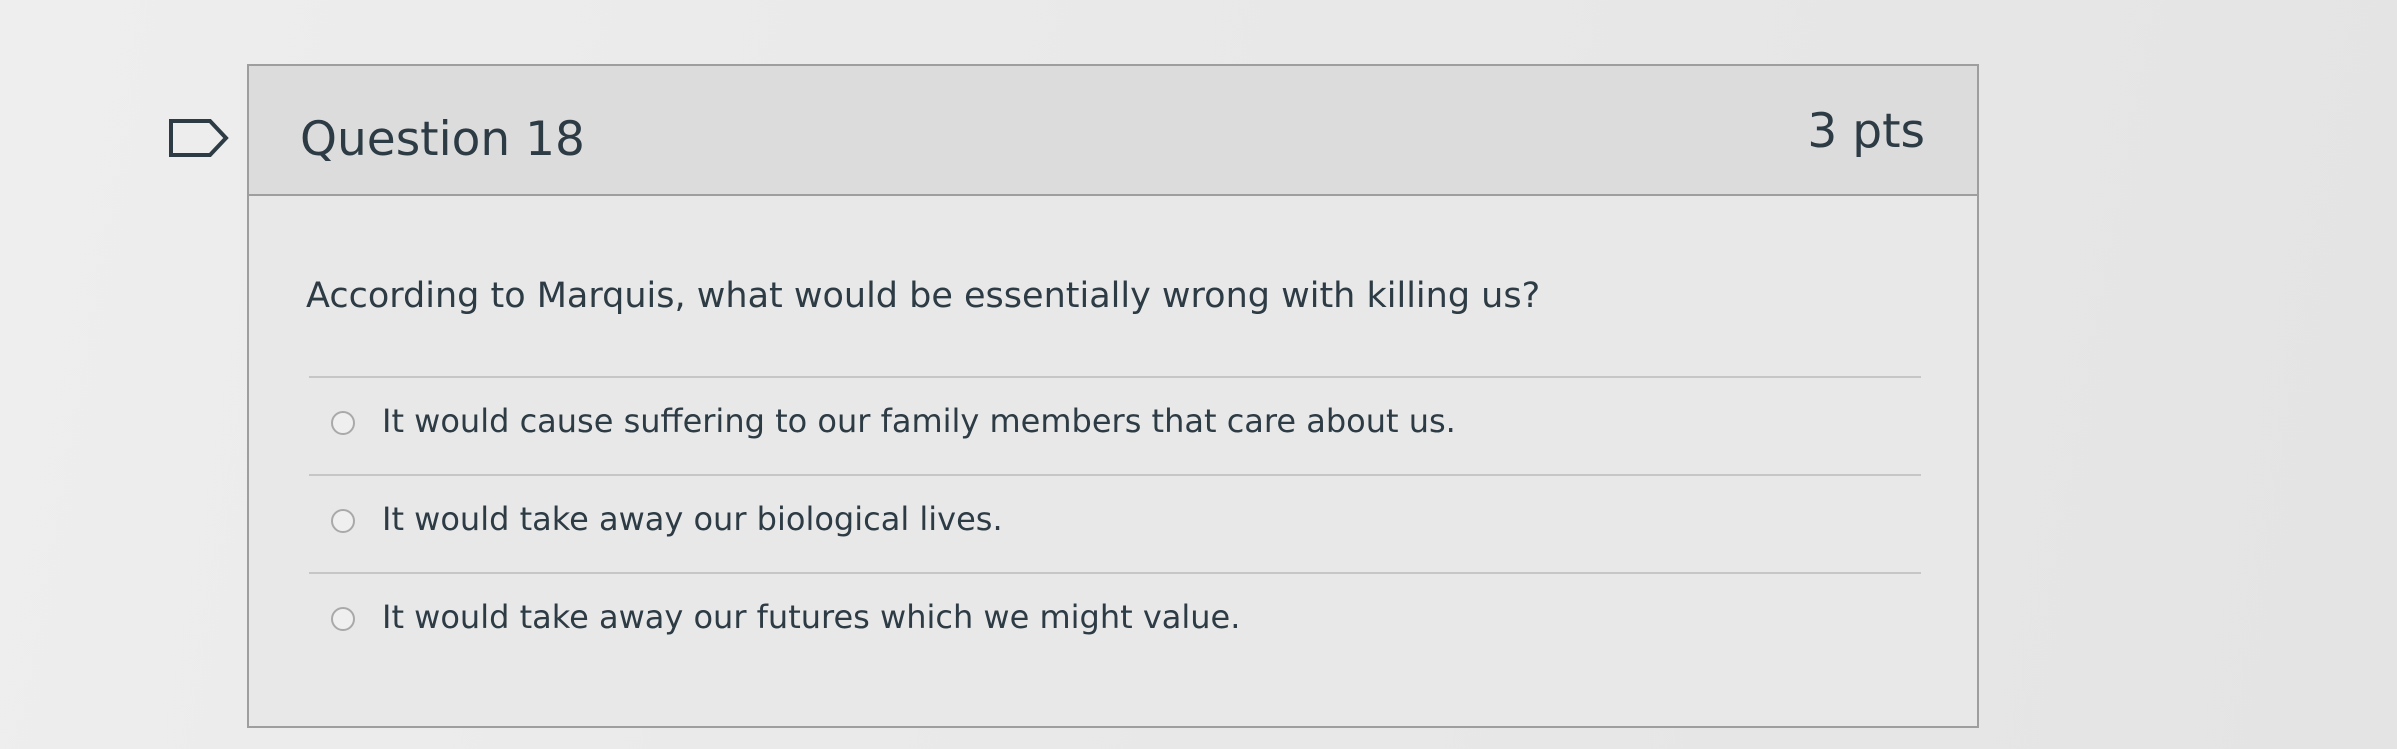 This screenshot has width=2397, height=749. Describe the element at coordinates (1113, 131) in the screenshot. I see `question-header: Question 18 3 pts` at that location.